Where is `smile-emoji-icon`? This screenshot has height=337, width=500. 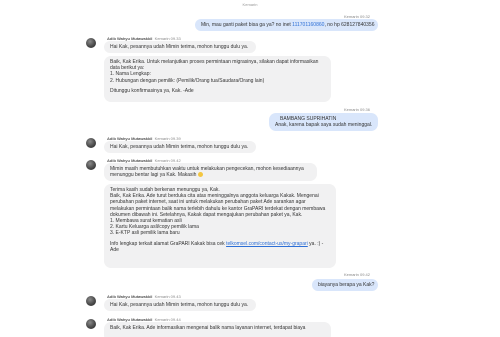 smile-emoji-icon is located at coordinates (200, 175).